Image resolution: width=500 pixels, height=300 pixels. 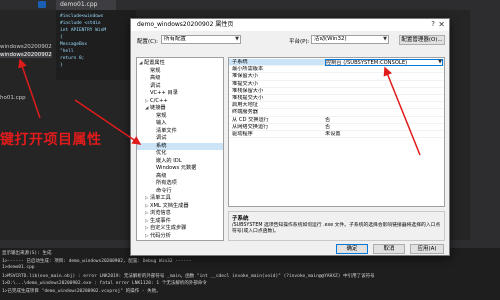 I want to click on tree-item-label: 配置属性, so click(x=154, y=63).